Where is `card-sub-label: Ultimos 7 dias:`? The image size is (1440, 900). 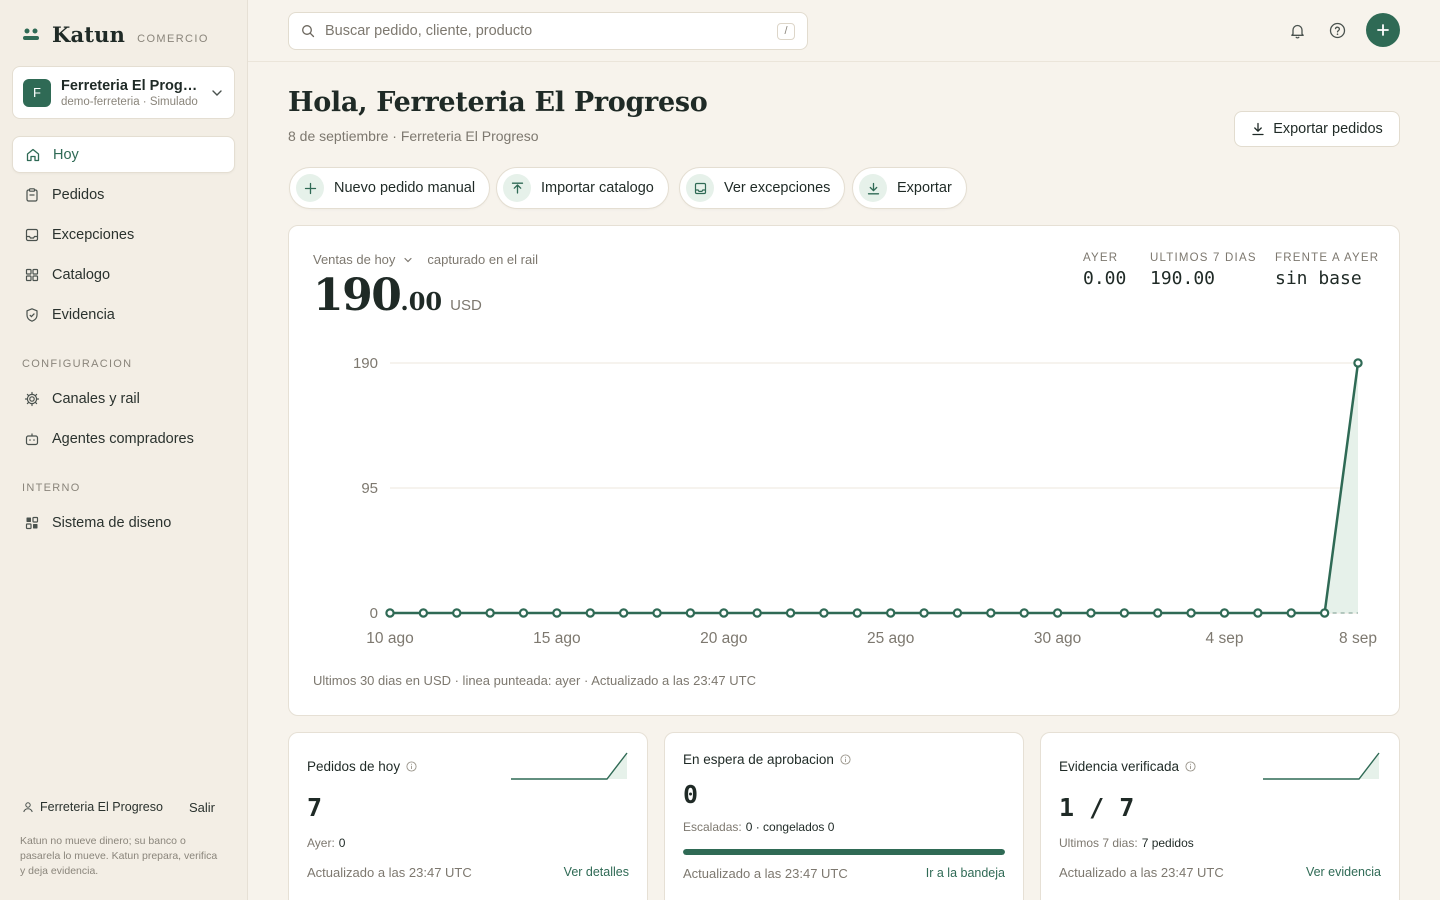
card-sub-label: Ultimos 7 dias: is located at coordinates (1098, 843).